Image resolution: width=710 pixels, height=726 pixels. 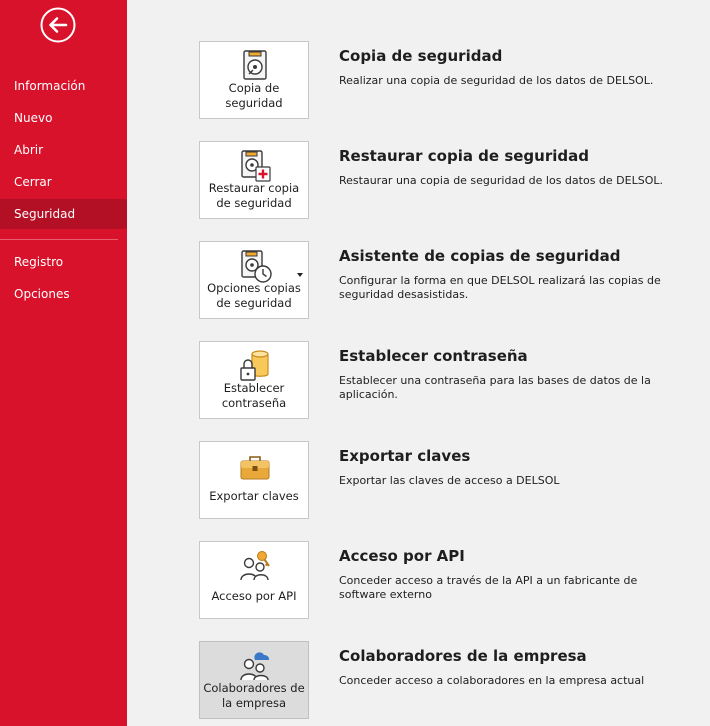 I want to click on api-access-button: Acceso por API, so click(x=254, y=580).